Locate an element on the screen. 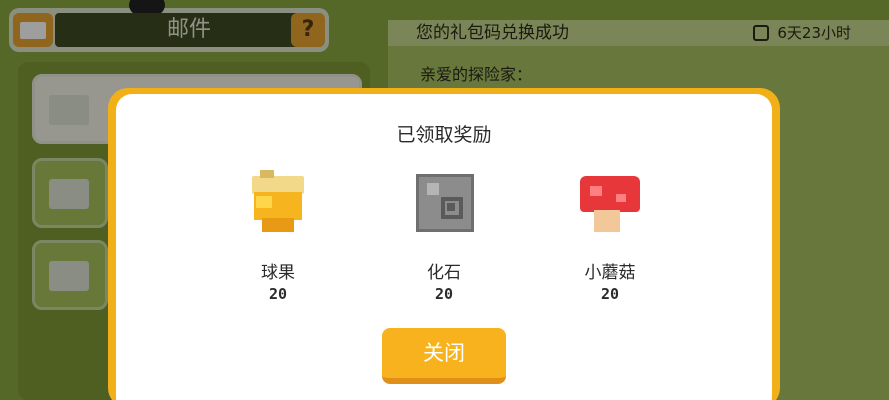  modal-title: 已领取奖励 is located at coordinates (444, 135).